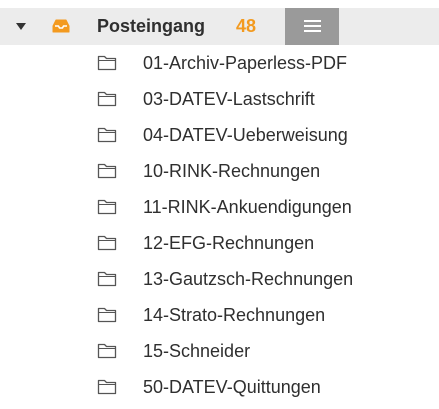  Describe the element at coordinates (248, 279) in the screenshot. I see `folder-label: 13-Gautzsch-Rechnungen` at that location.